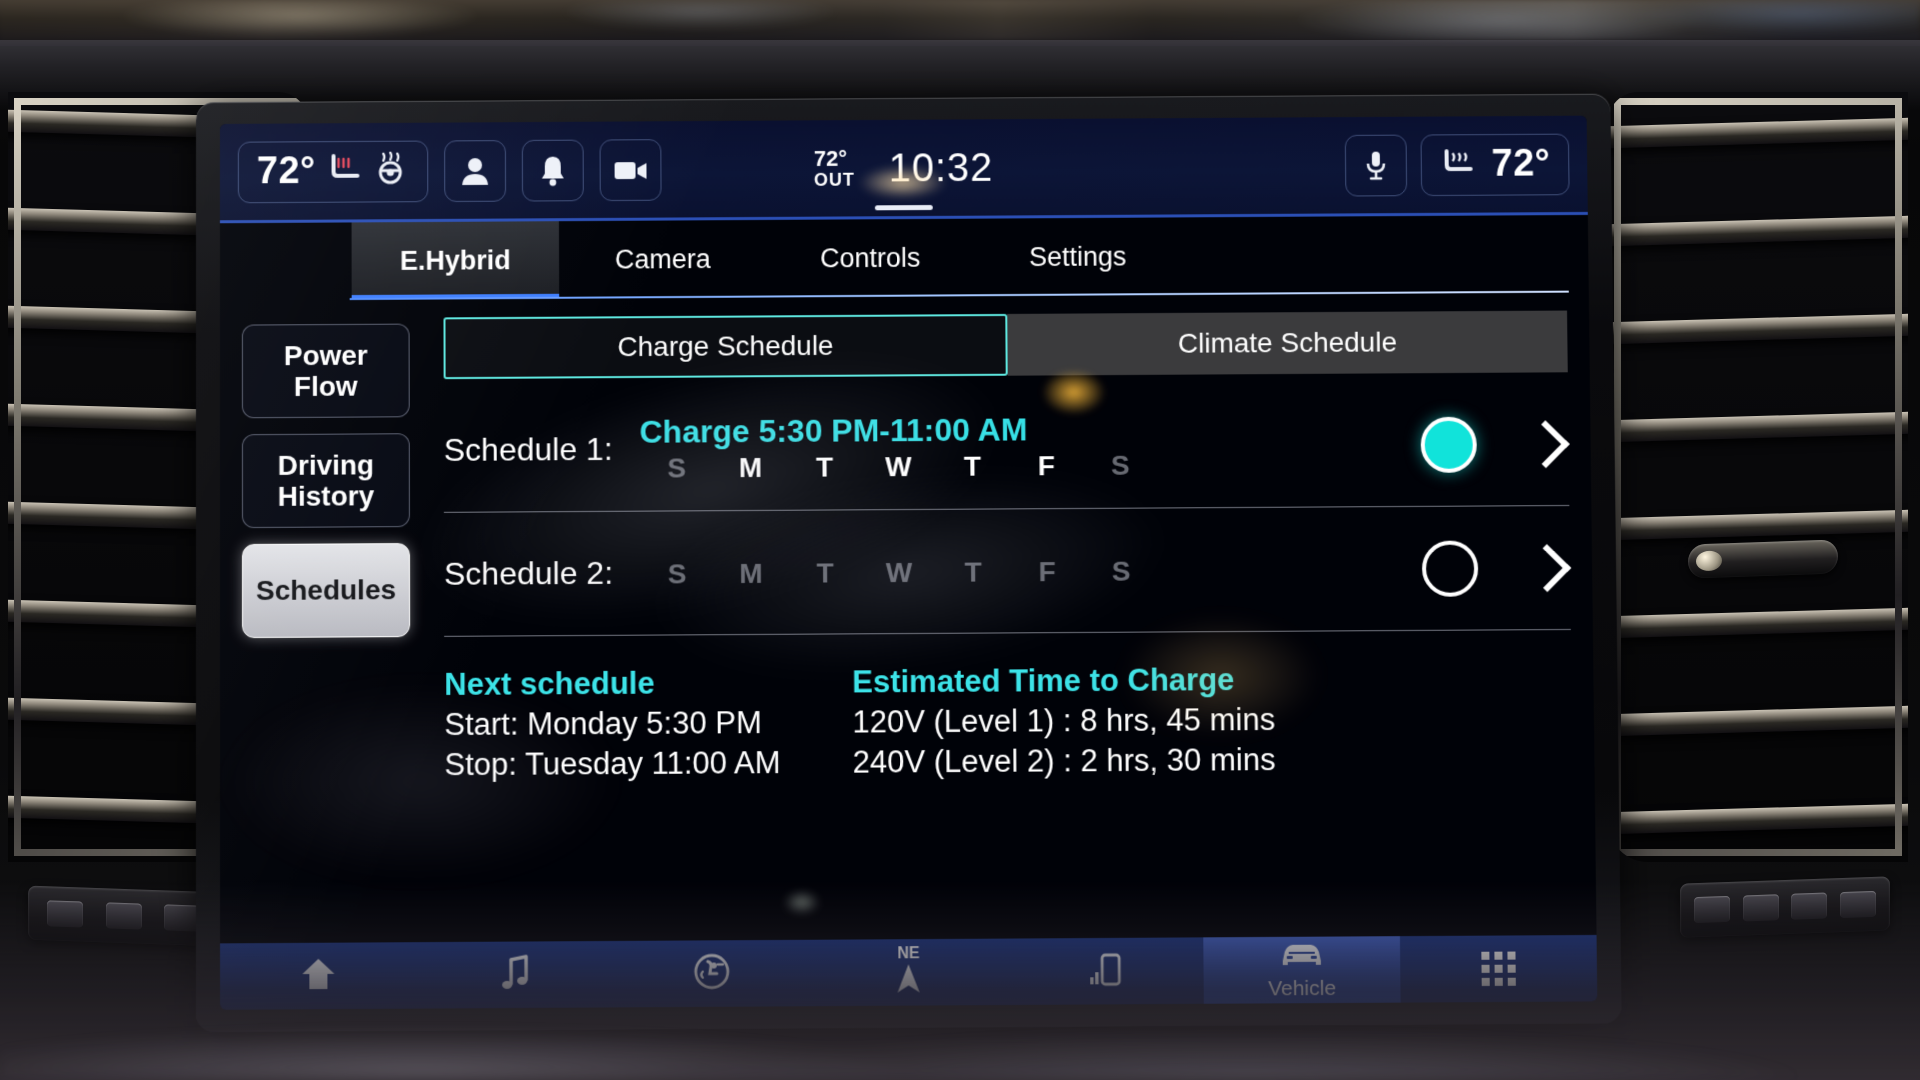 The width and height of the screenshot is (1920, 1080). What do you see at coordinates (941, 167) in the screenshot?
I see `clock: 10:32` at bounding box center [941, 167].